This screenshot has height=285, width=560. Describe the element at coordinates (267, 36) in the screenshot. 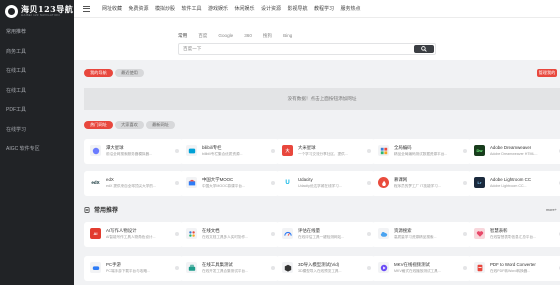

I see `search-tab: 搜狗` at that location.